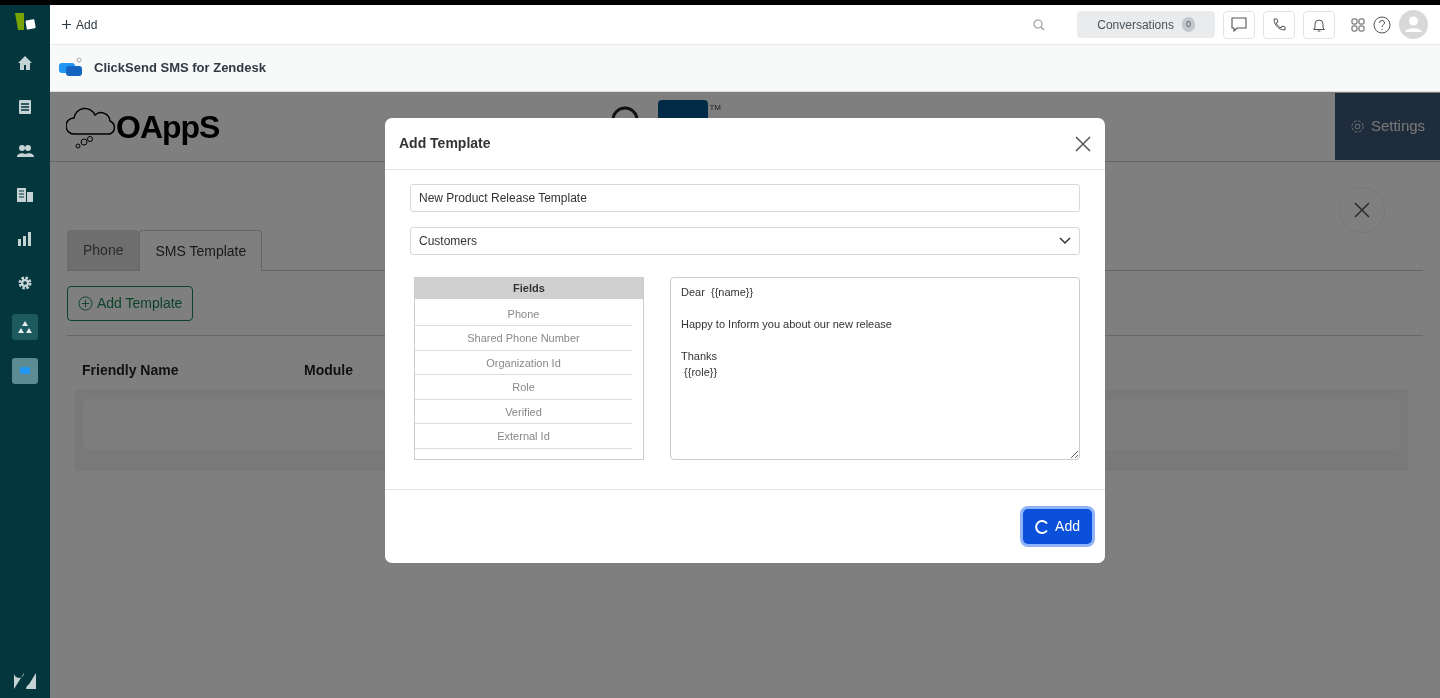 The image size is (1440, 698). What do you see at coordinates (131, 370) in the screenshot?
I see `column-header: Friendly Name` at bounding box center [131, 370].